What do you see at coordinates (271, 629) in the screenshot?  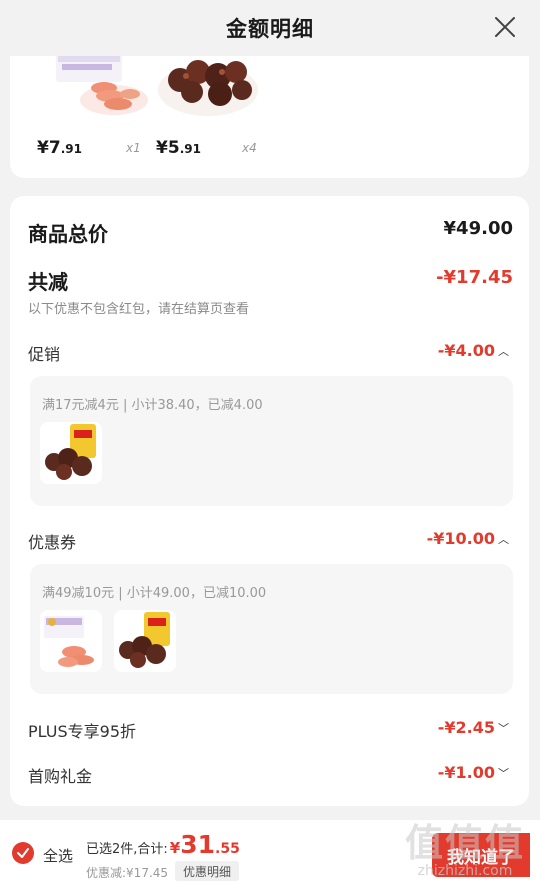 I see `coupon-detail-box: 满49减10元 | 小计49.00，已减10.00` at bounding box center [271, 629].